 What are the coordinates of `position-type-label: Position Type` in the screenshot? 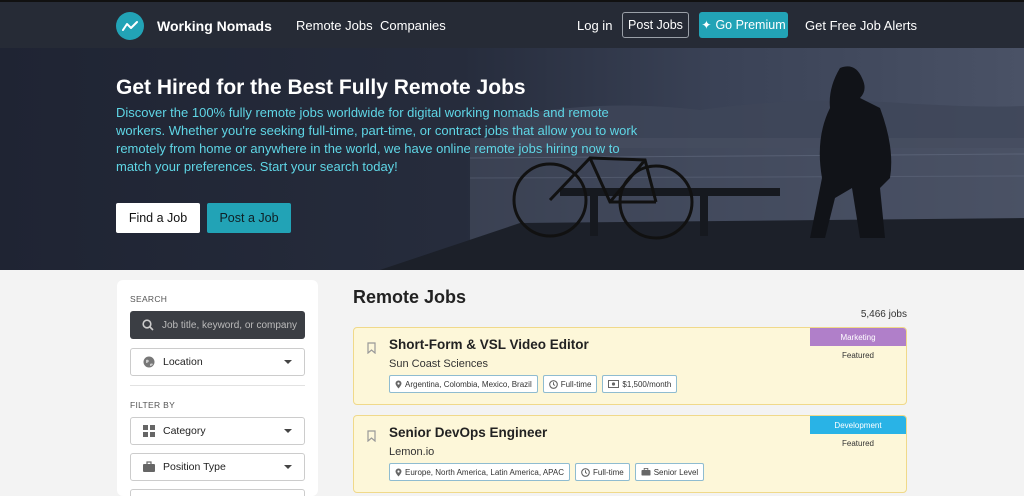 It's located at (194, 467).